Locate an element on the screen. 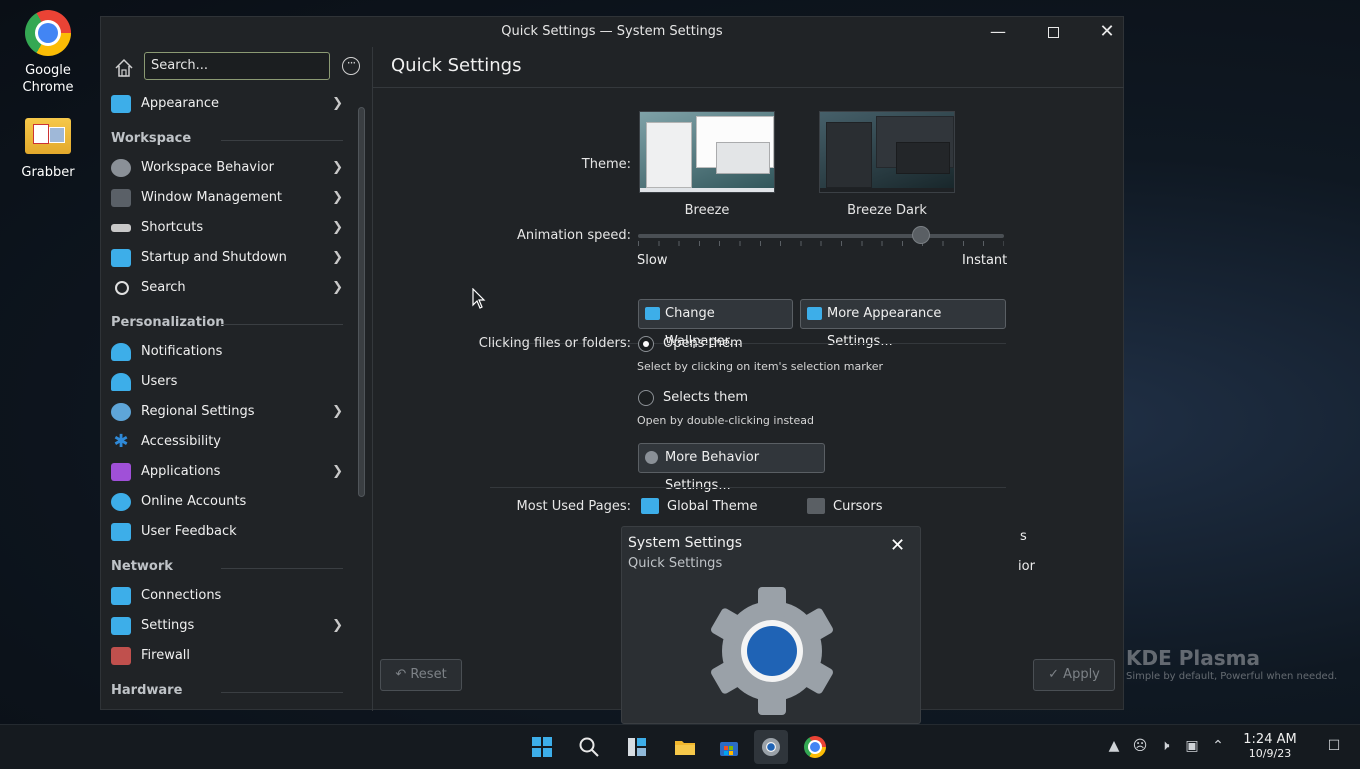 The width and height of the screenshot is (1360, 769). chrome-taskbar-button is located at coordinates (815, 747).